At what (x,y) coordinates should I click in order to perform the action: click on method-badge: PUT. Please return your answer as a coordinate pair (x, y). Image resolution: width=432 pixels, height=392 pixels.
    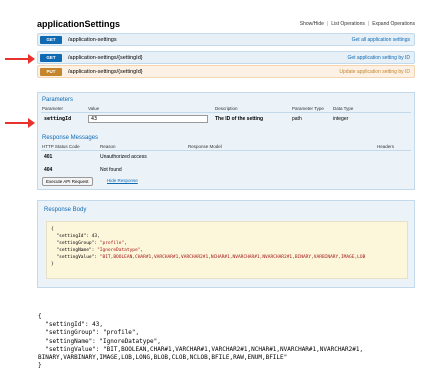
    Looking at the image, I should click on (51, 72).